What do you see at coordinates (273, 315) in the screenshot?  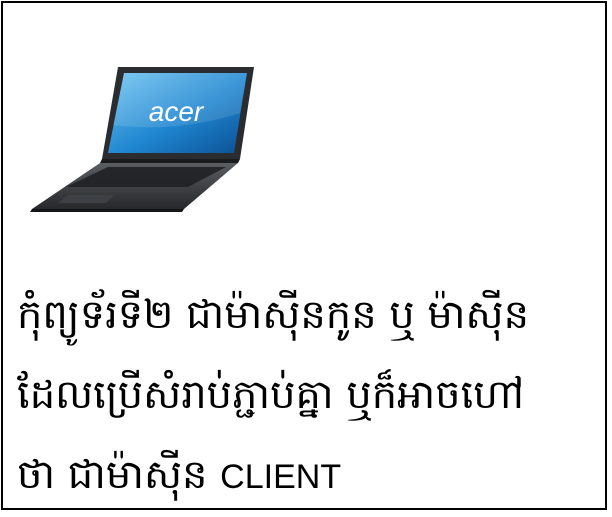 I see `caption-line-1: កុំព្យូទ័រទី២ ជាម៉ាស៊ីនកូន ឬ ម៉ាស៊ីន` at bounding box center [273, 315].